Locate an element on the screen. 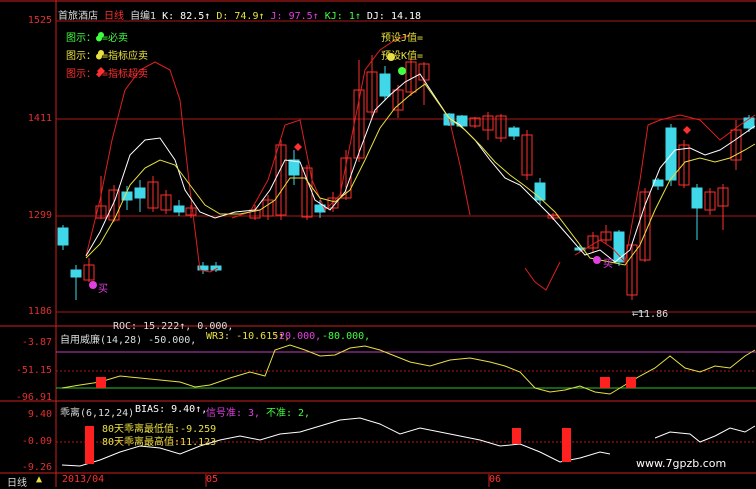 The width and height of the screenshot is (756, 489). date-label: 06 is located at coordinates (495, 479).